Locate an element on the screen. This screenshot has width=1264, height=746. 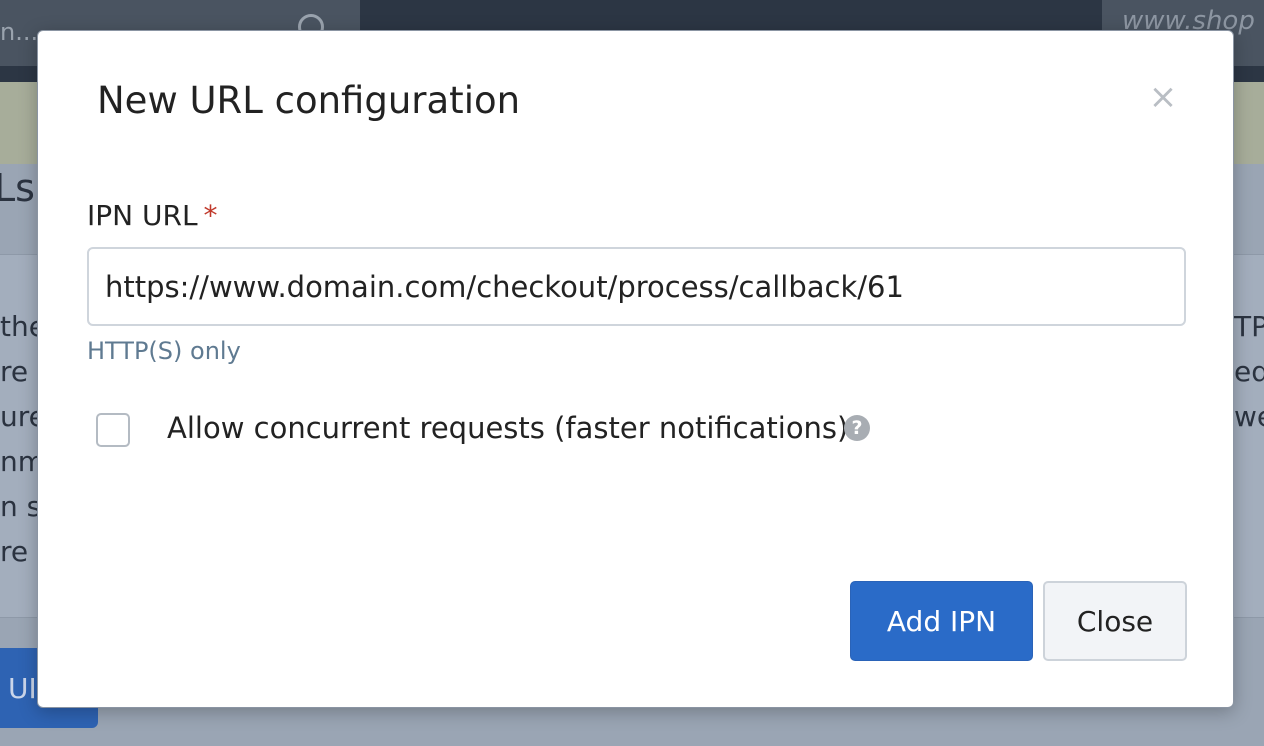
close-icon: × is located at coordinates (1163, 97).